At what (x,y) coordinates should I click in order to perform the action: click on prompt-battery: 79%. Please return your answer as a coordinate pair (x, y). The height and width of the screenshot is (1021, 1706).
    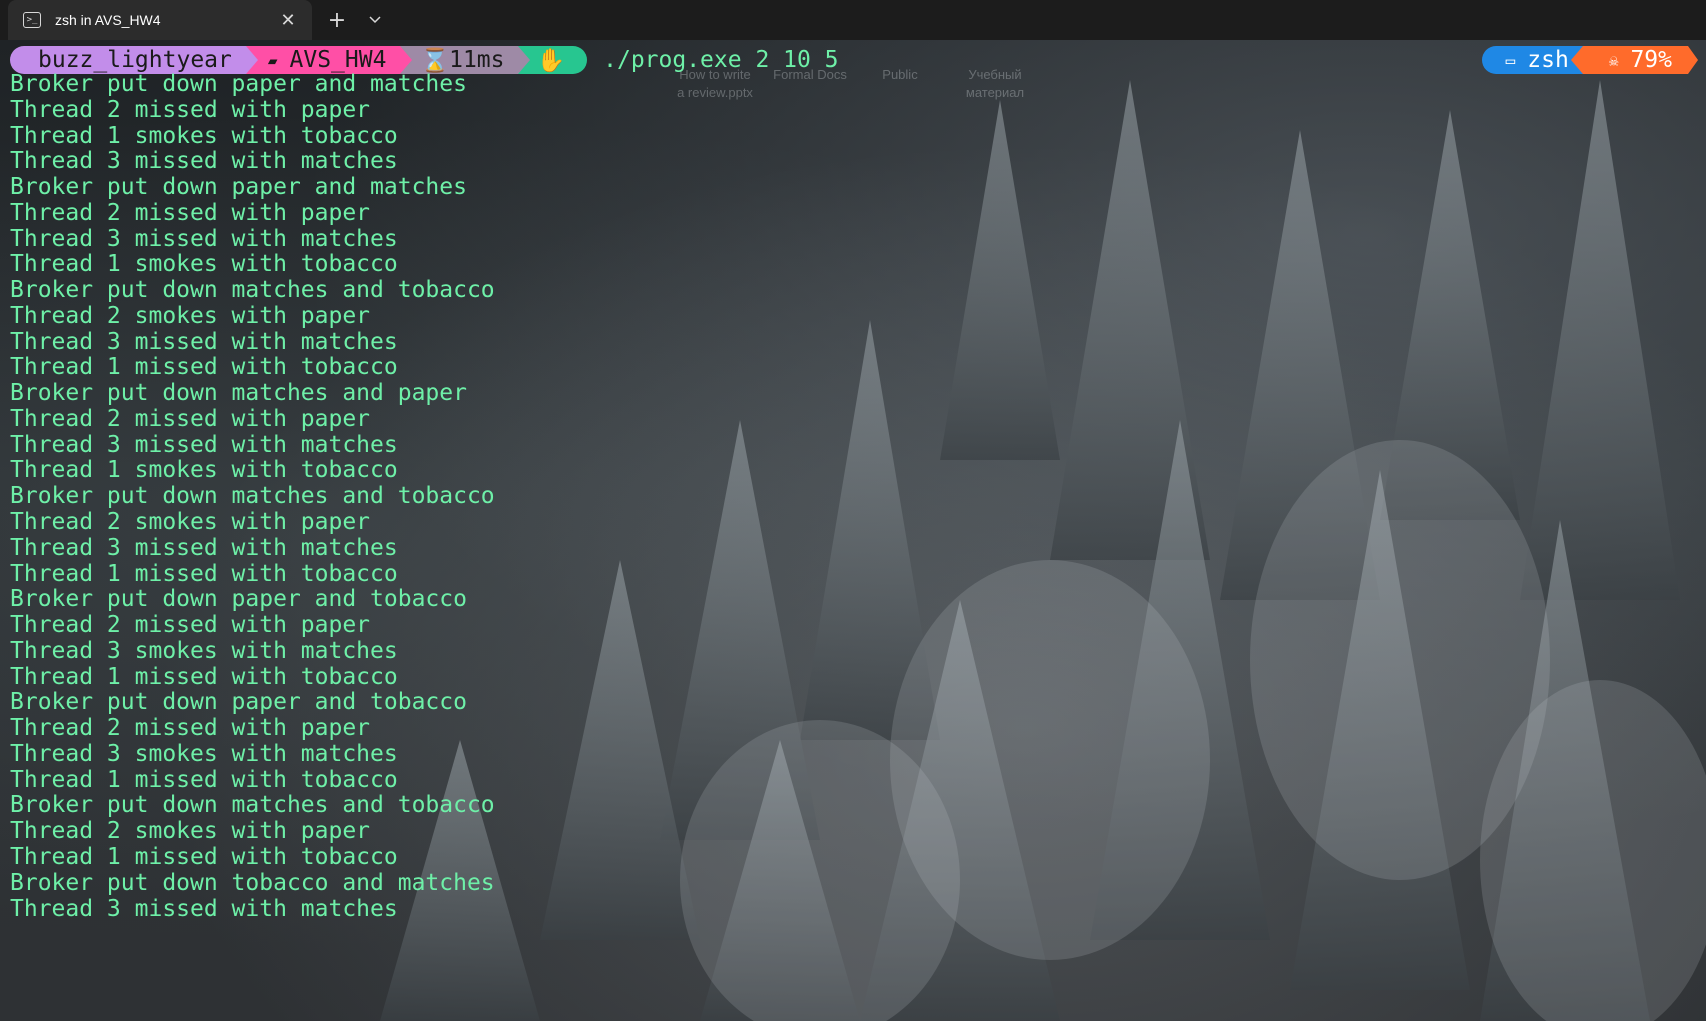
    Looking at the image, I should click on (1651, 60).